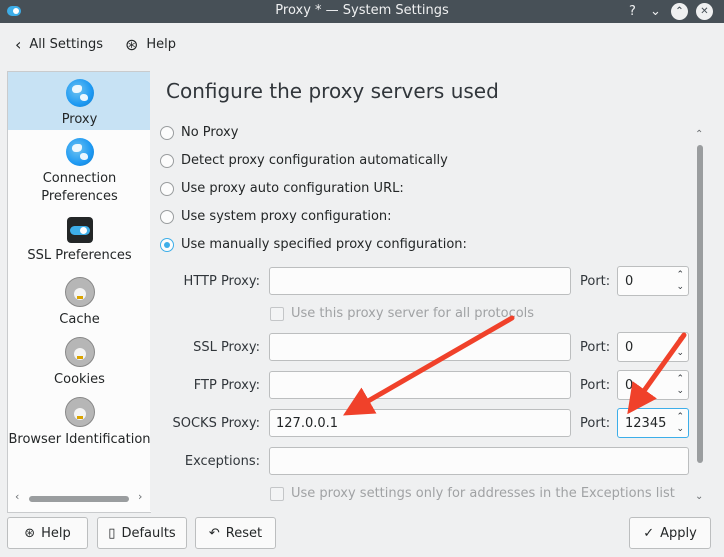 This screenshot has height=557, width=724. Describe the element at coordinates (79, 187) in the screenshot. I see `sidebar-item-label: Connection Preferences` at that location.